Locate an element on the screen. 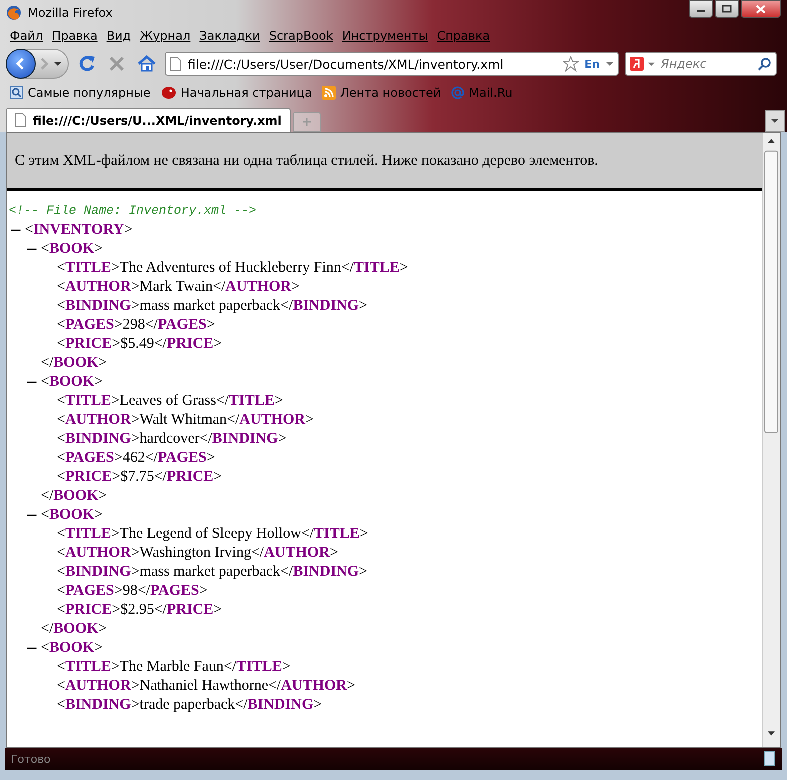 The width and height of the screenshot is (787, 780). bookmark-item: Начальная страница is located at coordinates (236, 93).